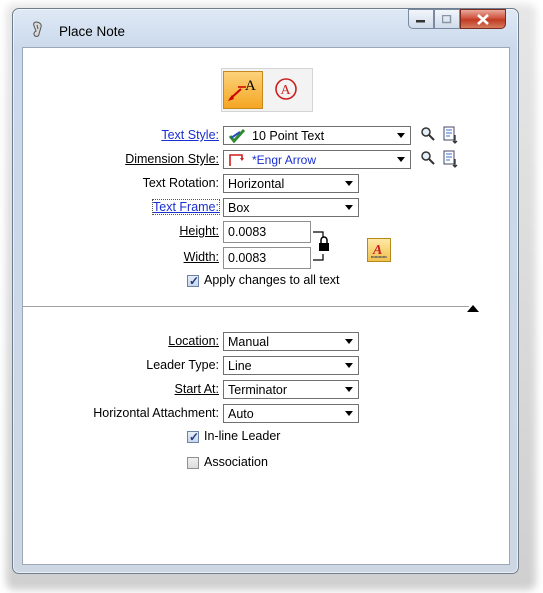  I want to click on apply-changes-checkbox: ✓, so click(193, 281).